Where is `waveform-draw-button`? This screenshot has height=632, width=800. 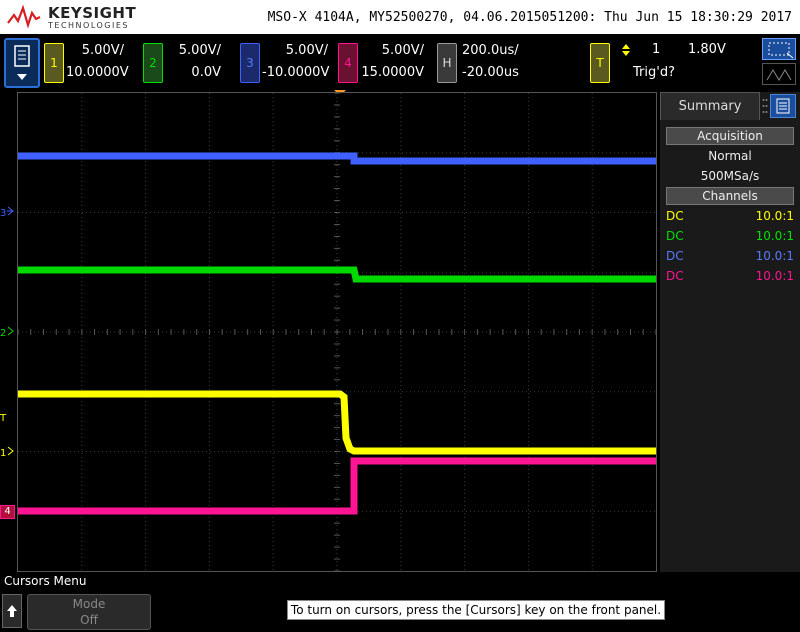
waveform-draw-button is located at coordinates (779, 74).